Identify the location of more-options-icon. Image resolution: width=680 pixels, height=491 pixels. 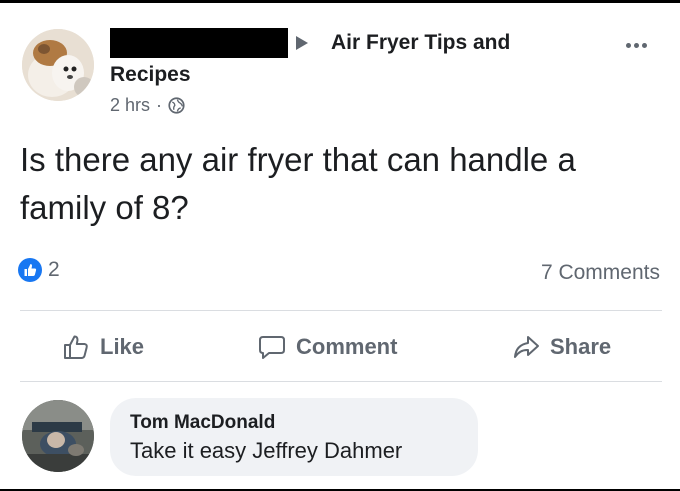
(636, 45).